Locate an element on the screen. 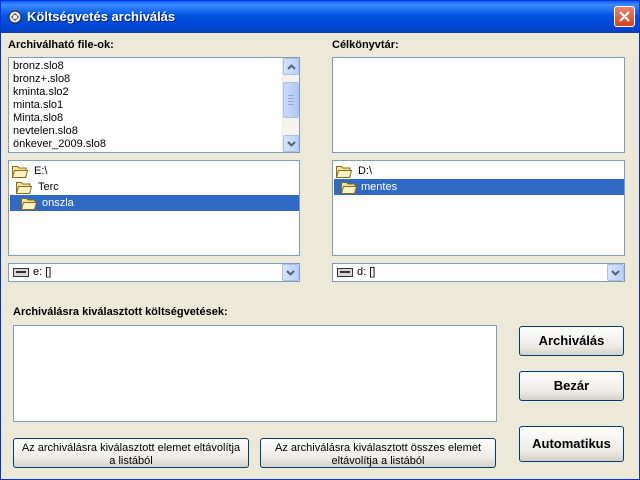  file-item: minta.slo1 is located at coordinates (154, 105).